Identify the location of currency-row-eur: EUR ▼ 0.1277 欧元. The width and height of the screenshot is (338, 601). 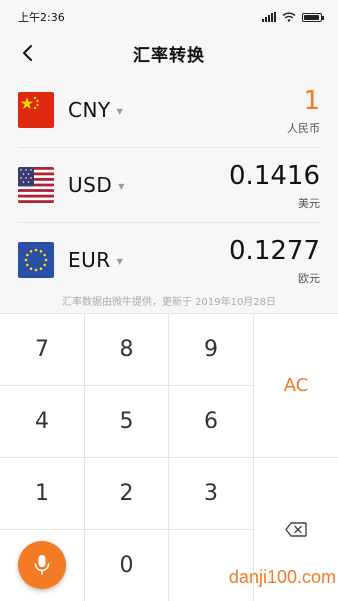
(169, 259).